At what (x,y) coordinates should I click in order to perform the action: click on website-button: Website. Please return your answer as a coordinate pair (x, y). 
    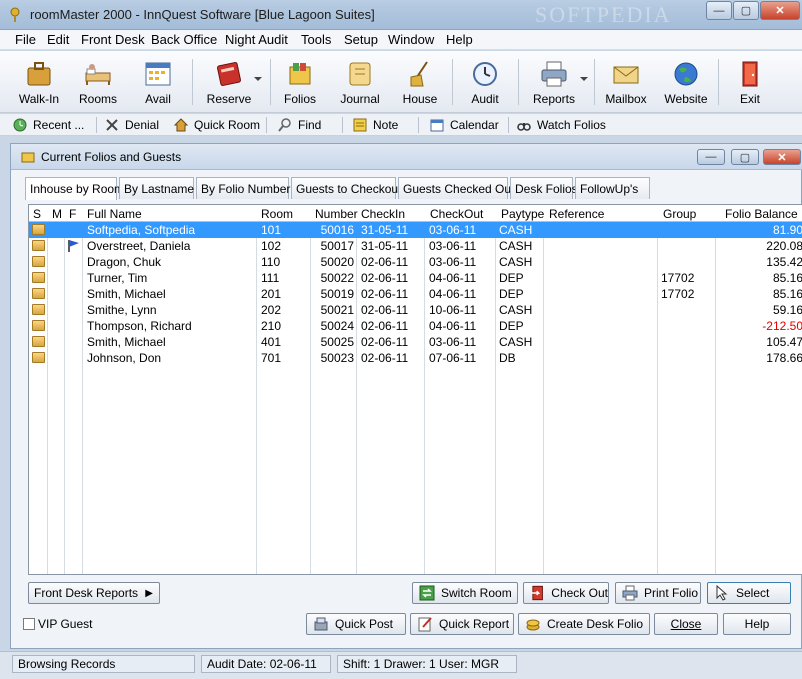
    Looking at the image, I should click on (686, 83).